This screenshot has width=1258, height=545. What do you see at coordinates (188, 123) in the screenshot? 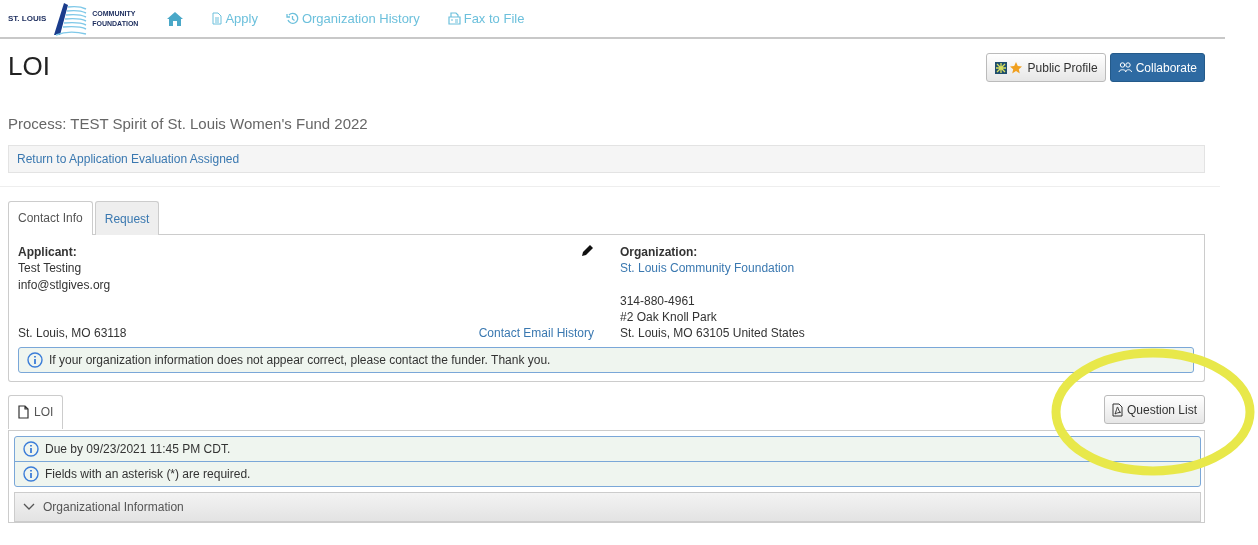
I see `process-text: Process: TEST Spirit of St. Louis Women's Fund 2022` at bounding box center [188, 123].